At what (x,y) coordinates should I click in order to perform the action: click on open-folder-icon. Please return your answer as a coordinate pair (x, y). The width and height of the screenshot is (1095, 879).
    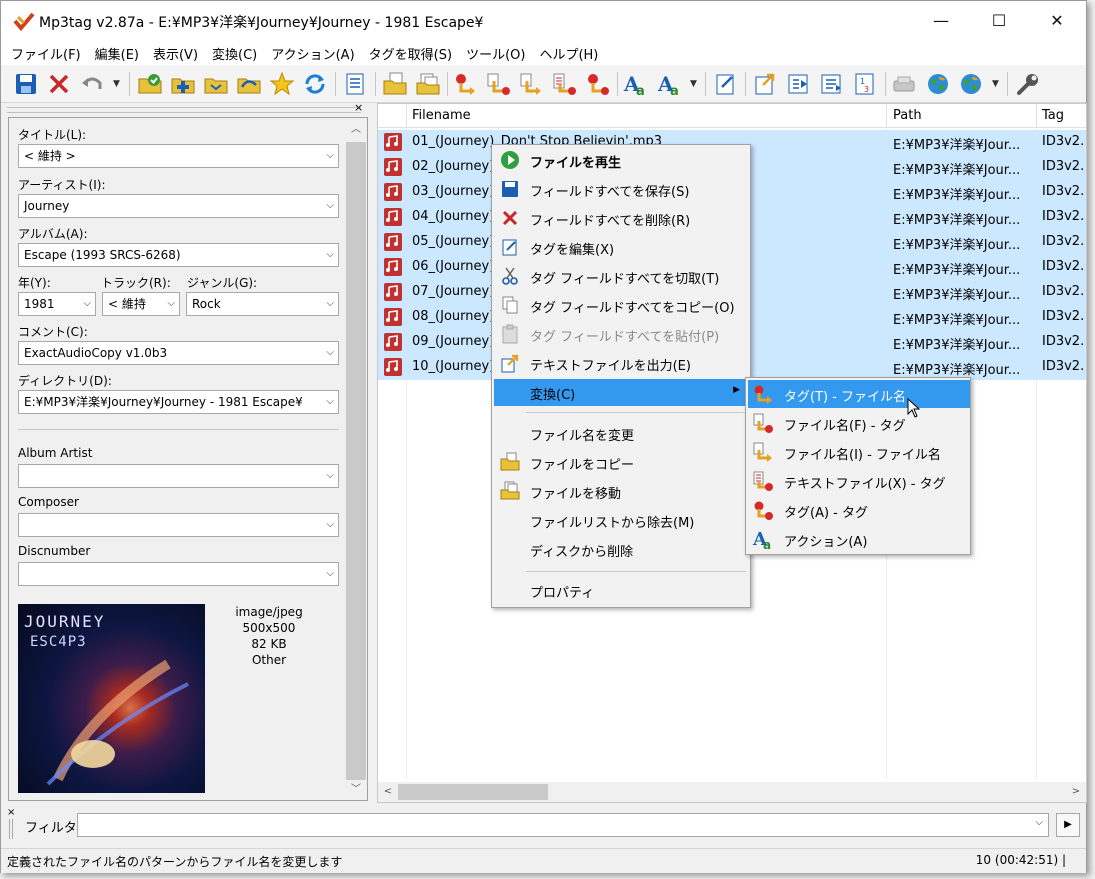
    Looking at the image, I should click on (216, 84).